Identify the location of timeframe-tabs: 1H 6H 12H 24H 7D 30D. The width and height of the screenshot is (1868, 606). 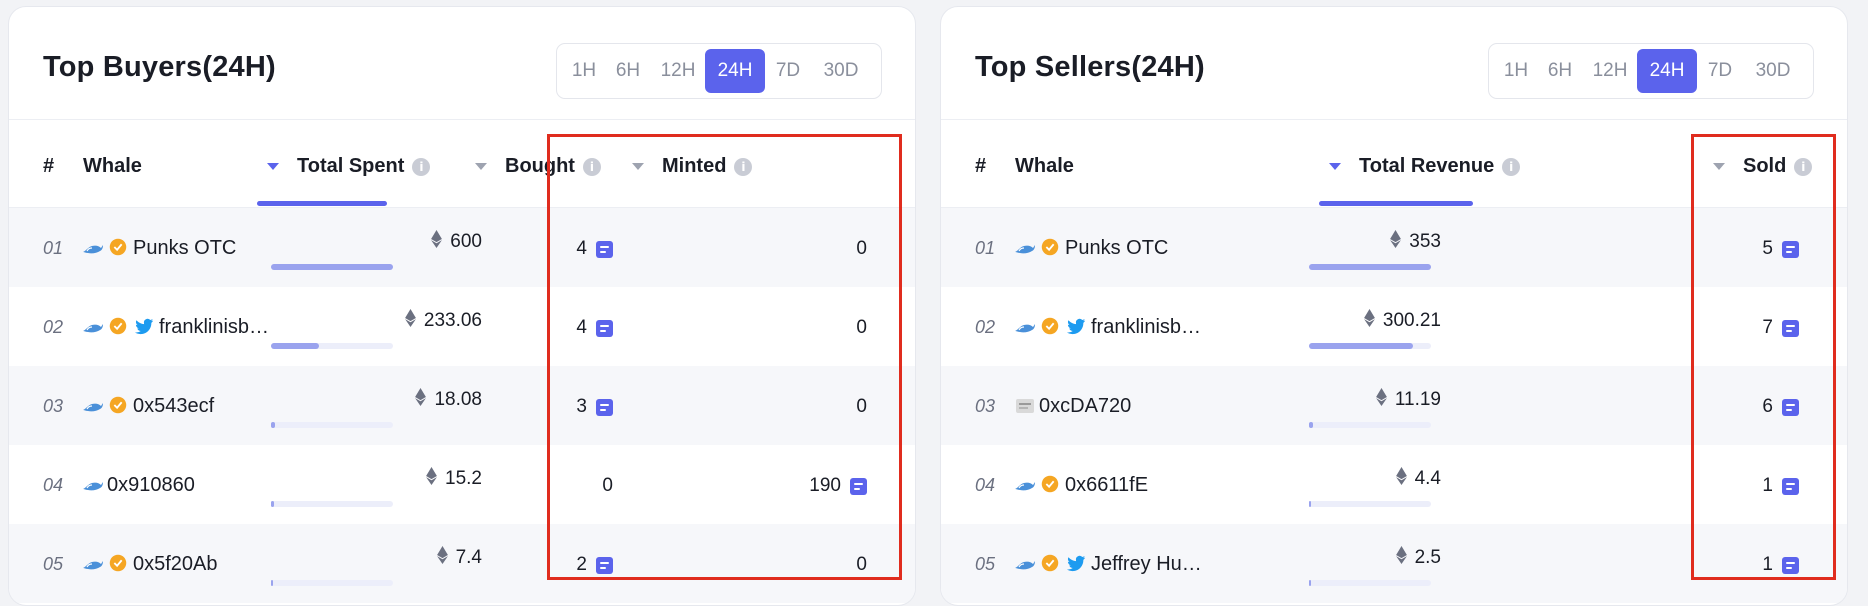
(1651, 71).